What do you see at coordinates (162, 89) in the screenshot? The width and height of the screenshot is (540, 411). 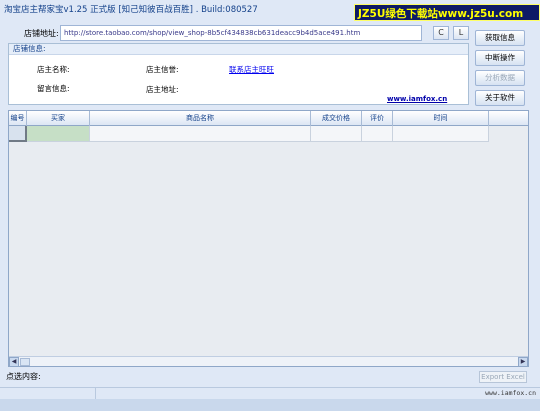 I see `owner-address-label: 店主地址:` at bounding box center [162, 89].